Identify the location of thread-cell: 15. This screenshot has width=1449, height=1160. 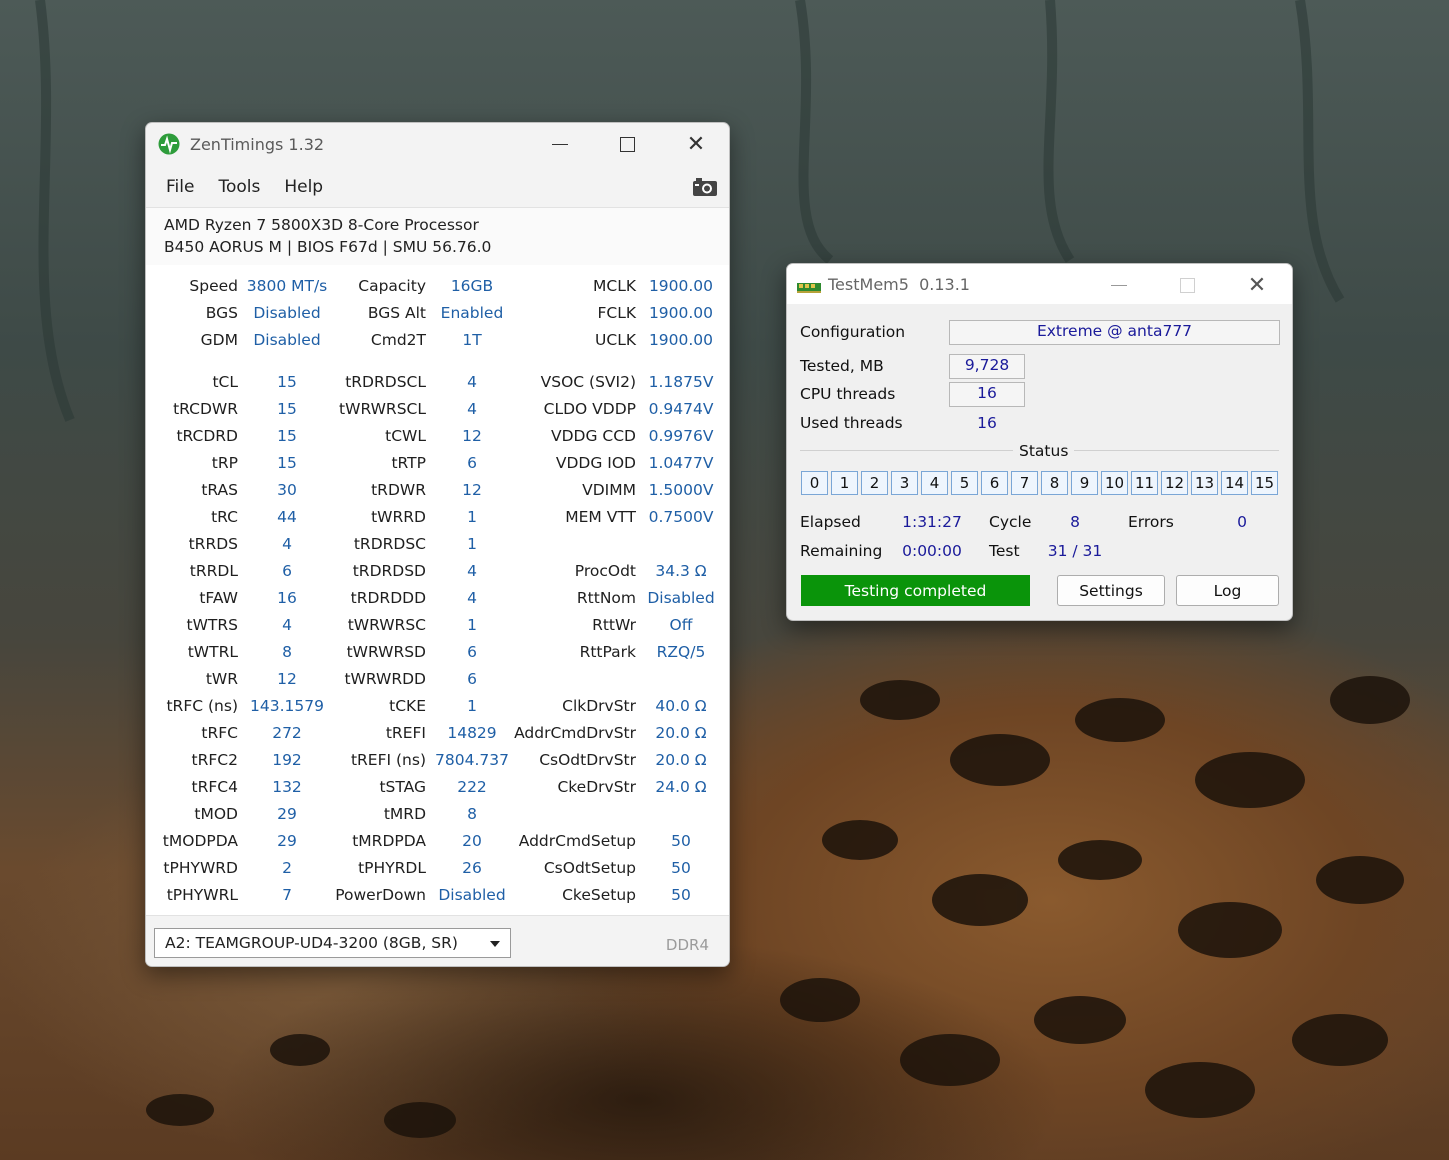
(1264, 483).